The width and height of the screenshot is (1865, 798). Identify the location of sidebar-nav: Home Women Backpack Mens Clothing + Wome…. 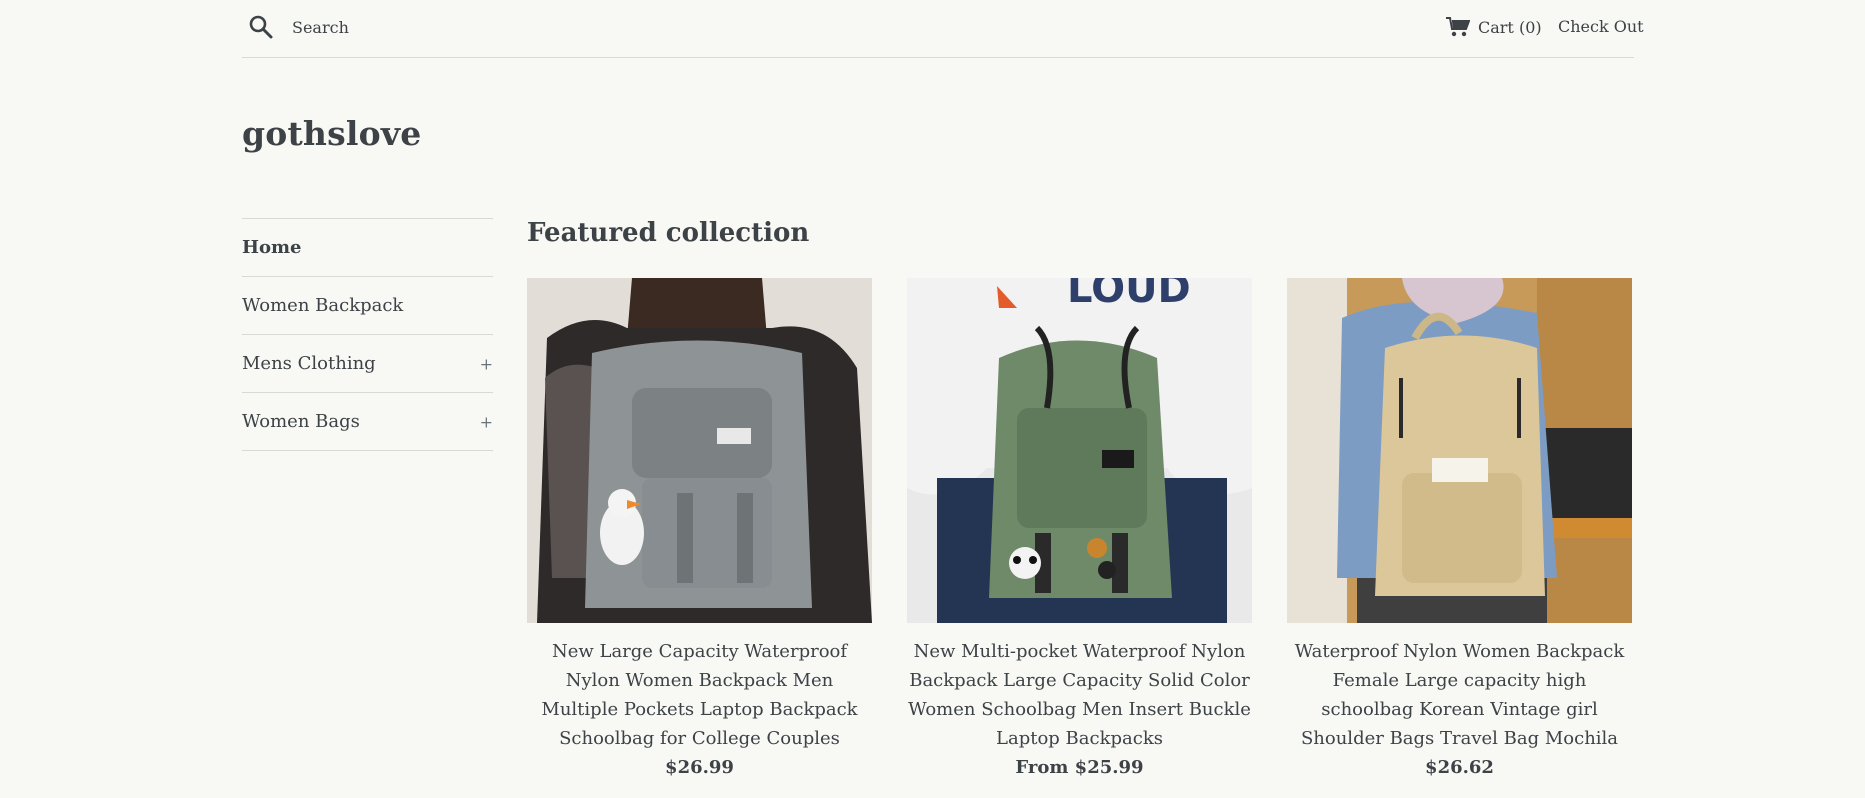
(367, 334).